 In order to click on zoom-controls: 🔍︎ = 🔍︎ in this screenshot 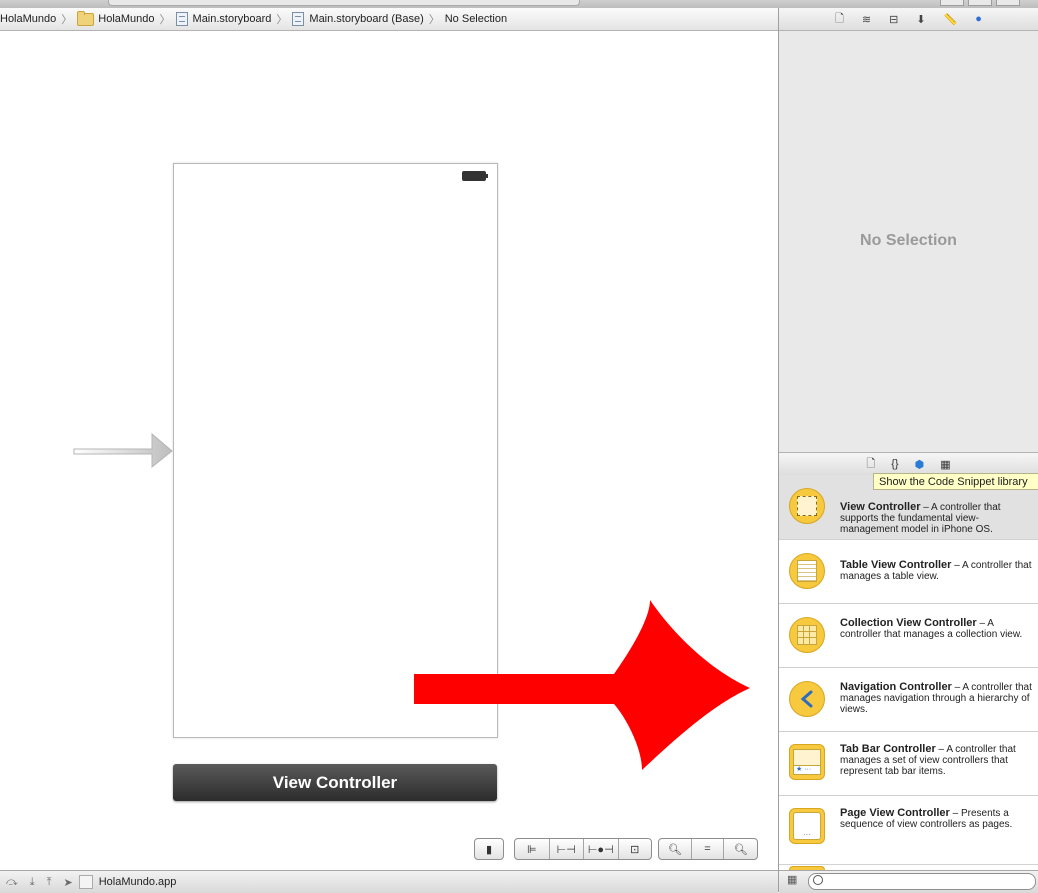, I will do `click(708, 849)`.